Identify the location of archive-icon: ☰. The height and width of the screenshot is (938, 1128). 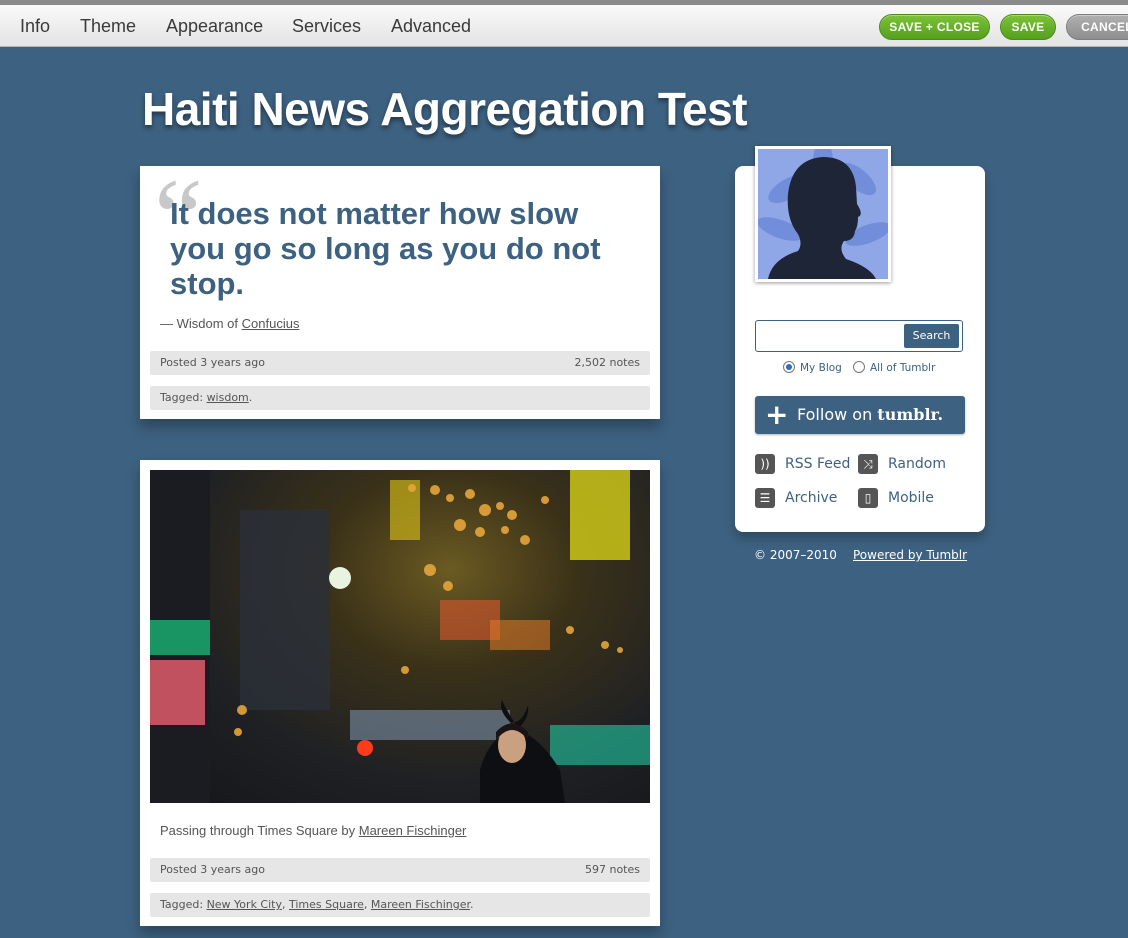
(765, 498).